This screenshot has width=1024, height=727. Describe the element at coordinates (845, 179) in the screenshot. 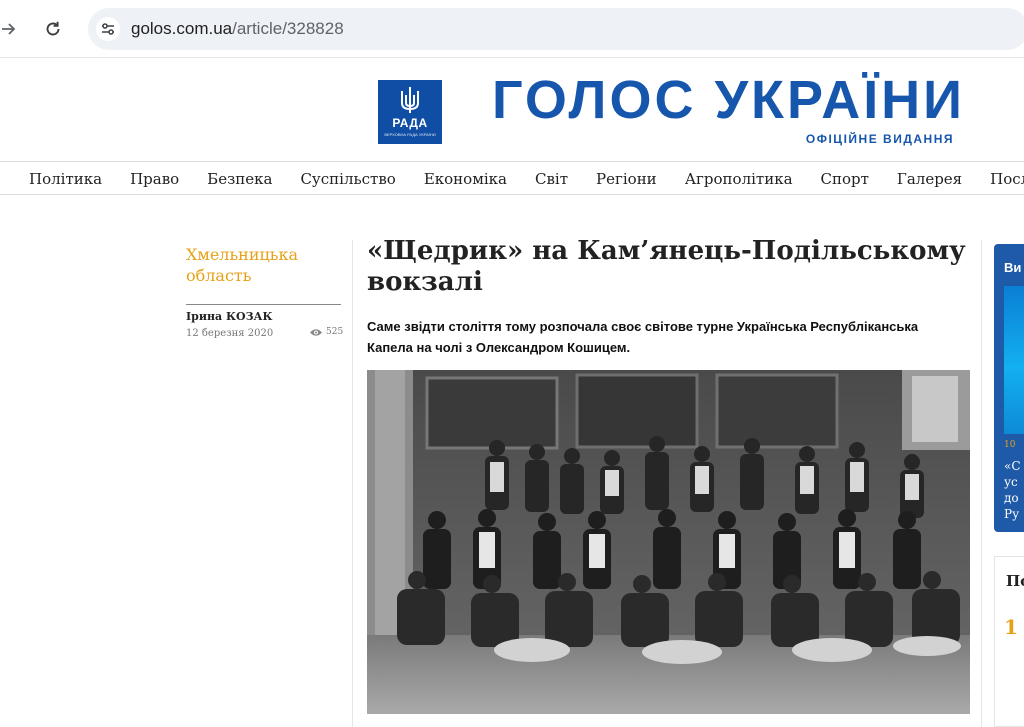

I see `nav-item-sport: Спорт` at that location.